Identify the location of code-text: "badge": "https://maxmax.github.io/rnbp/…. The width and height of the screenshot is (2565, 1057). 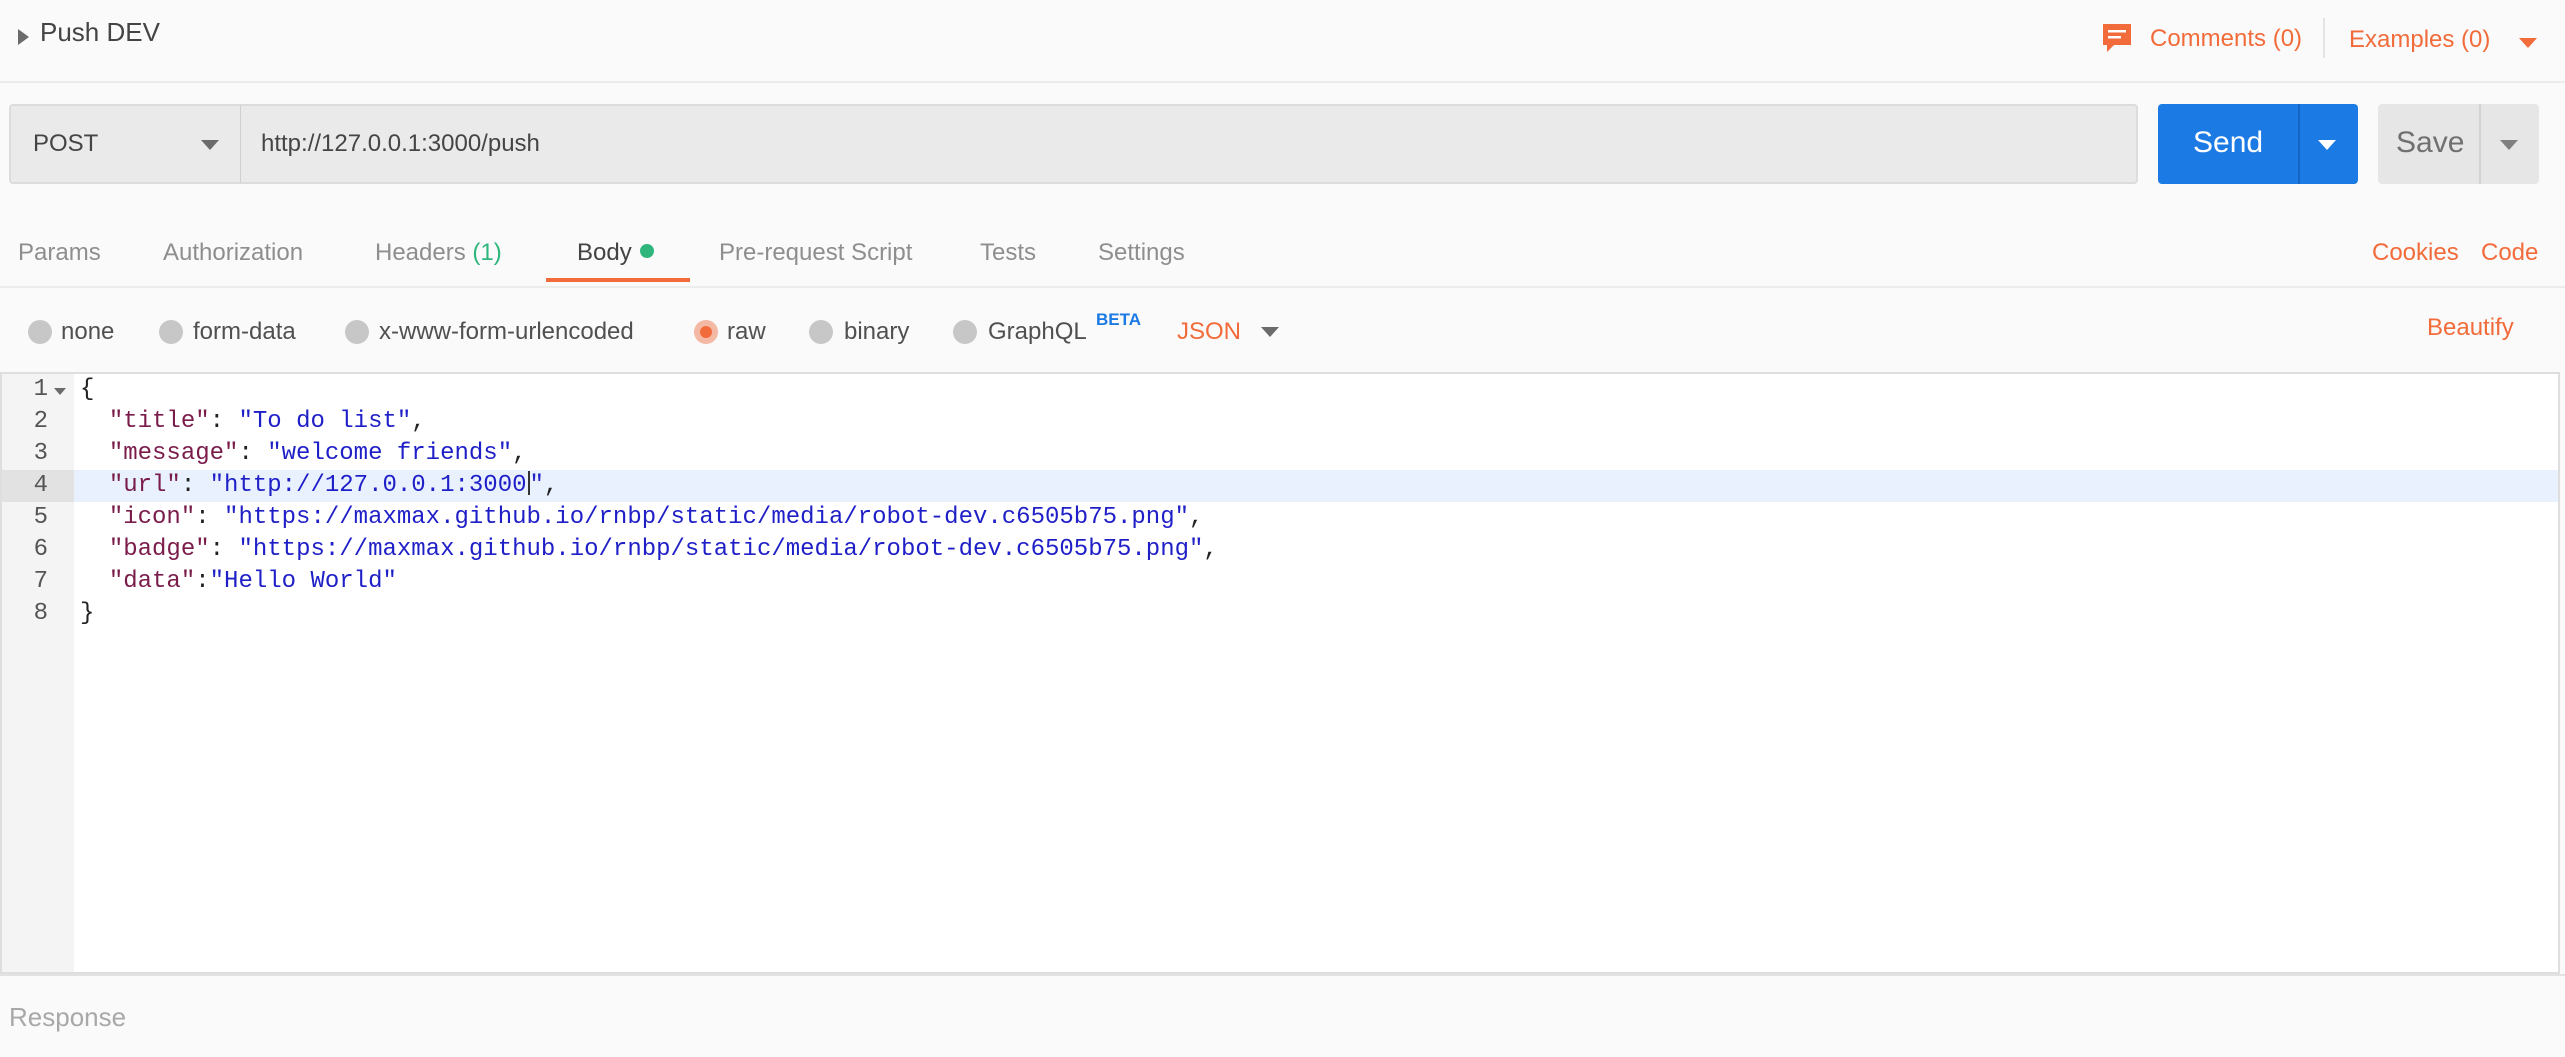
(663, 549).